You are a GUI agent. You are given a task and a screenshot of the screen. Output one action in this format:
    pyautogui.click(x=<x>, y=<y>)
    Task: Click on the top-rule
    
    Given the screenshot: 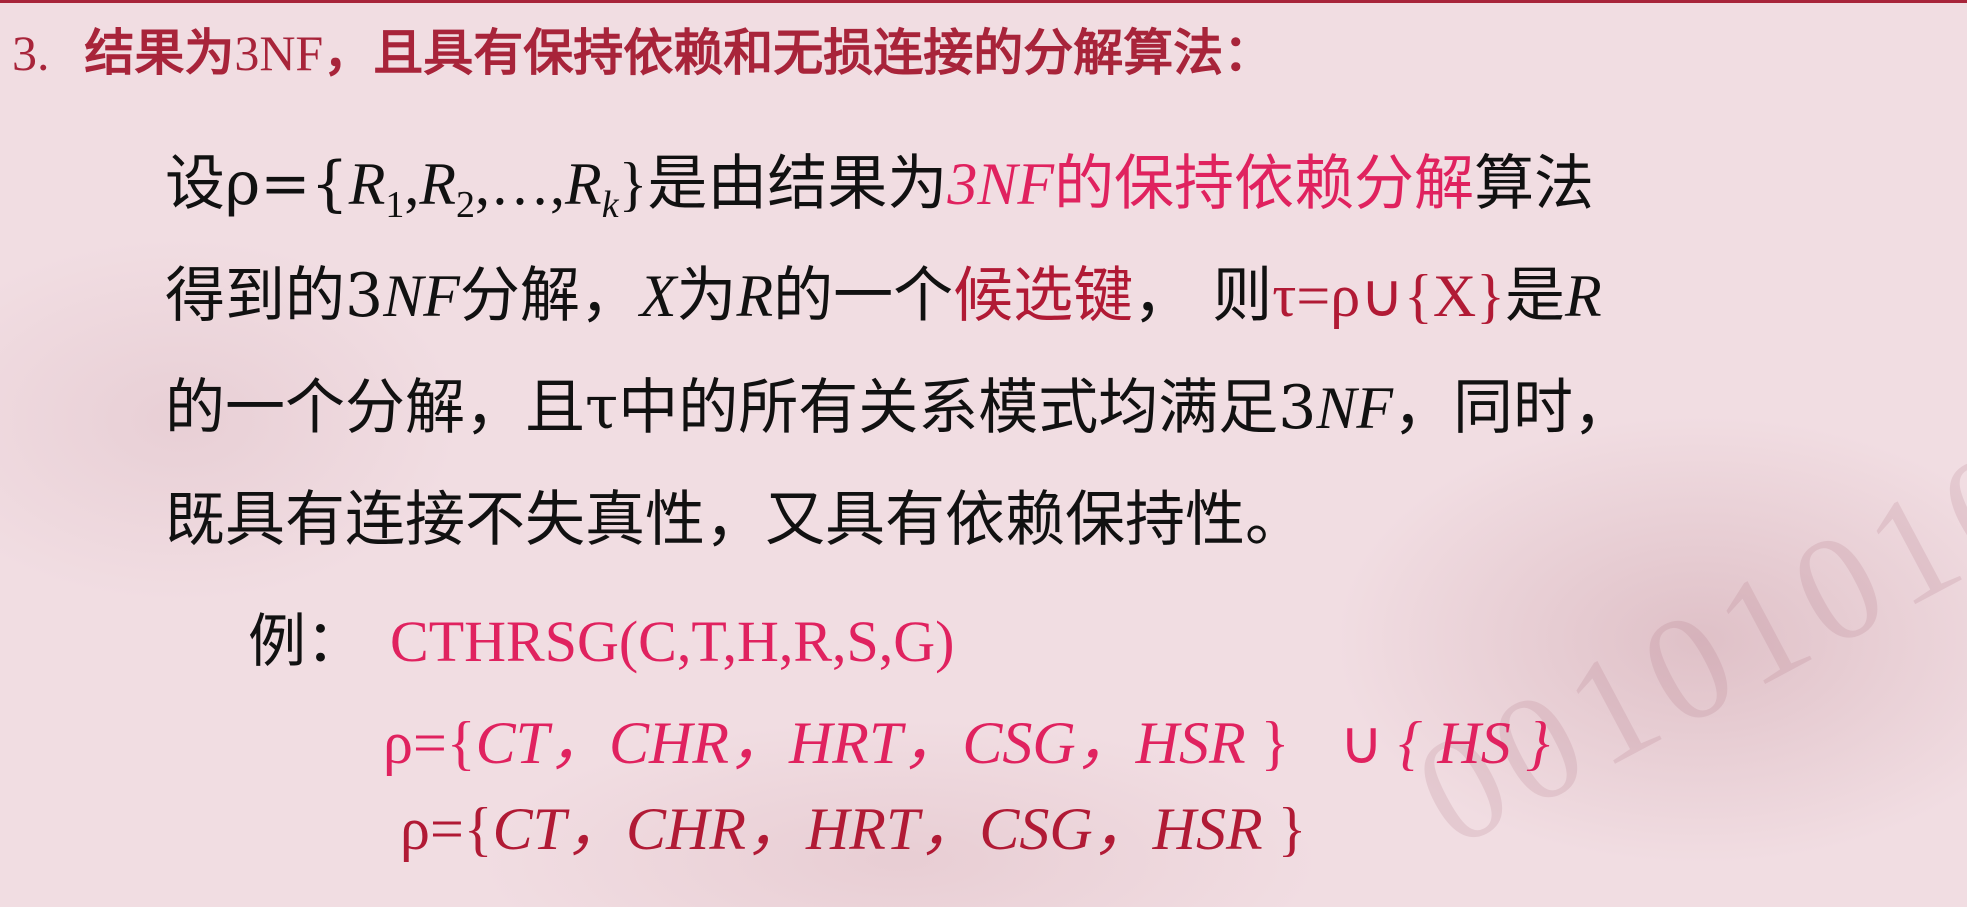 What is the action you would take?
    pyautogui.click(x=983, y=1)
    